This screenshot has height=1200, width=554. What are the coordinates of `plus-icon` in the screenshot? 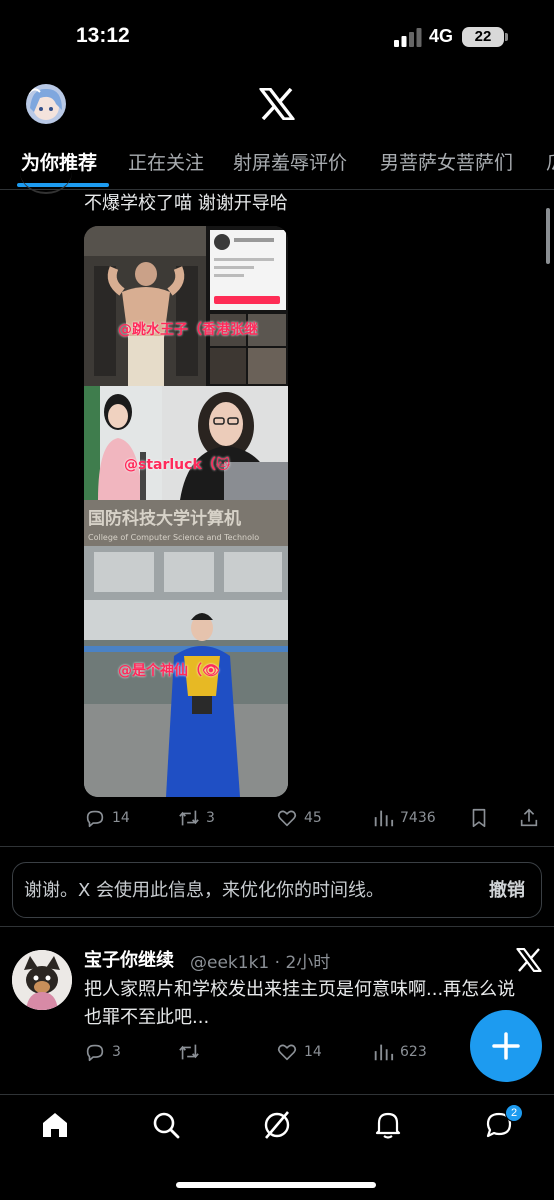 It's located at (506, 1046).